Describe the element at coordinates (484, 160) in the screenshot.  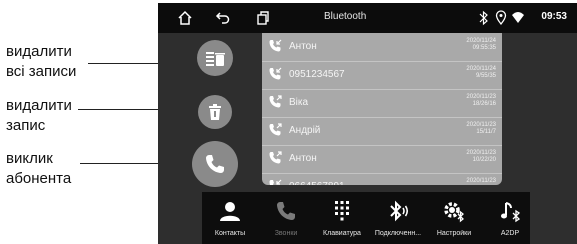
I see `call-time: 10/22/20` at that location.